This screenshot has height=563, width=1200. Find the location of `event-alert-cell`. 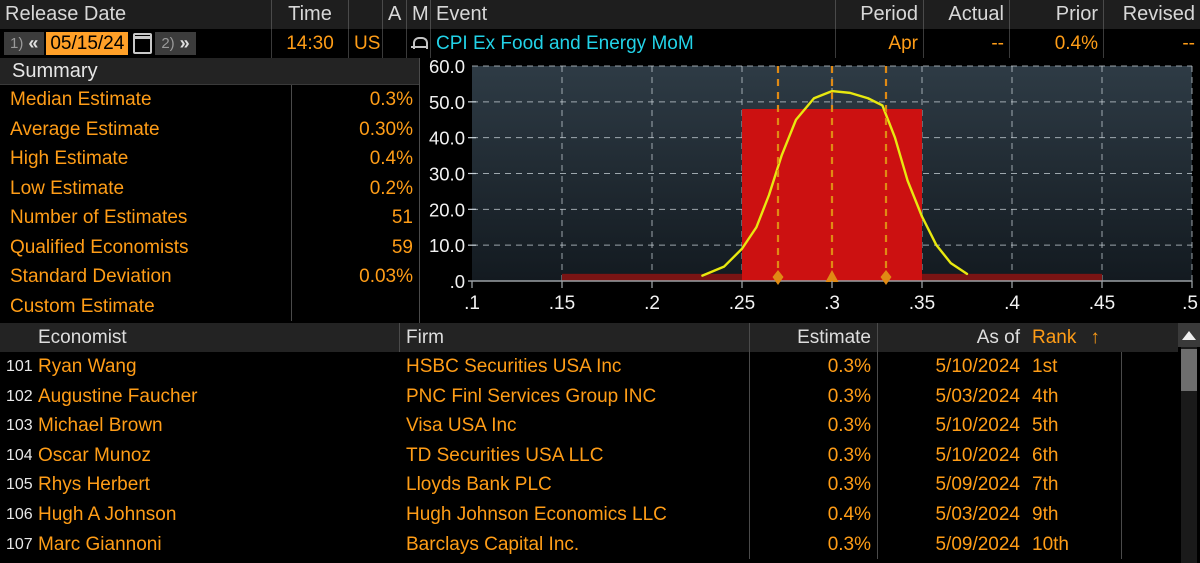

event-alert-cell is located at coordinates (419, 43).